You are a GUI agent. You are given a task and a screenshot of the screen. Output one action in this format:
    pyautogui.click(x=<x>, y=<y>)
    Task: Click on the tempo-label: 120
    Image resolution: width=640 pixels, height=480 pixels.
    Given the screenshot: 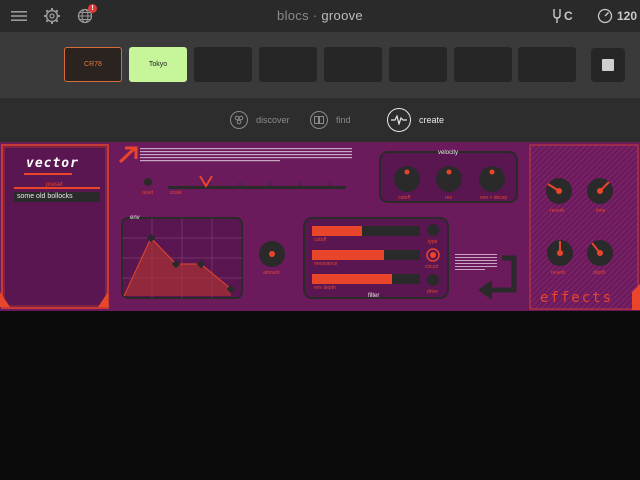 What is the action you would take?
    pyautogui.click(x=627, y=16)
    